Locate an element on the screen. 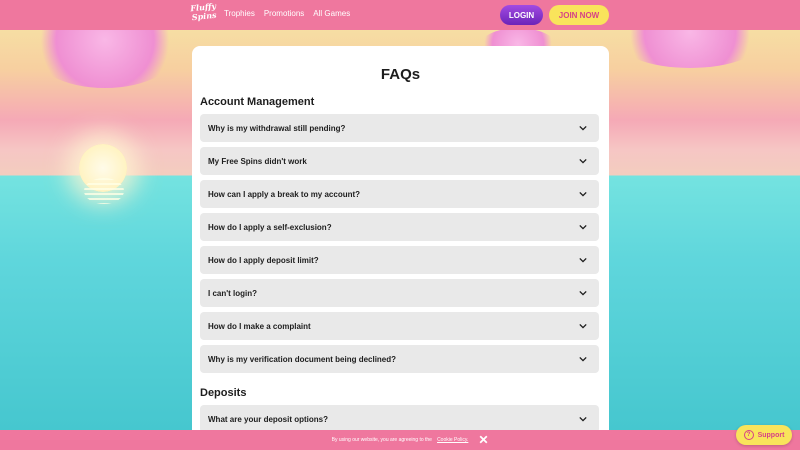 The height and width of the screenshot is (450, 800). cookie-policy-link: Cookie Policy. is located at coordinates (452, 440).